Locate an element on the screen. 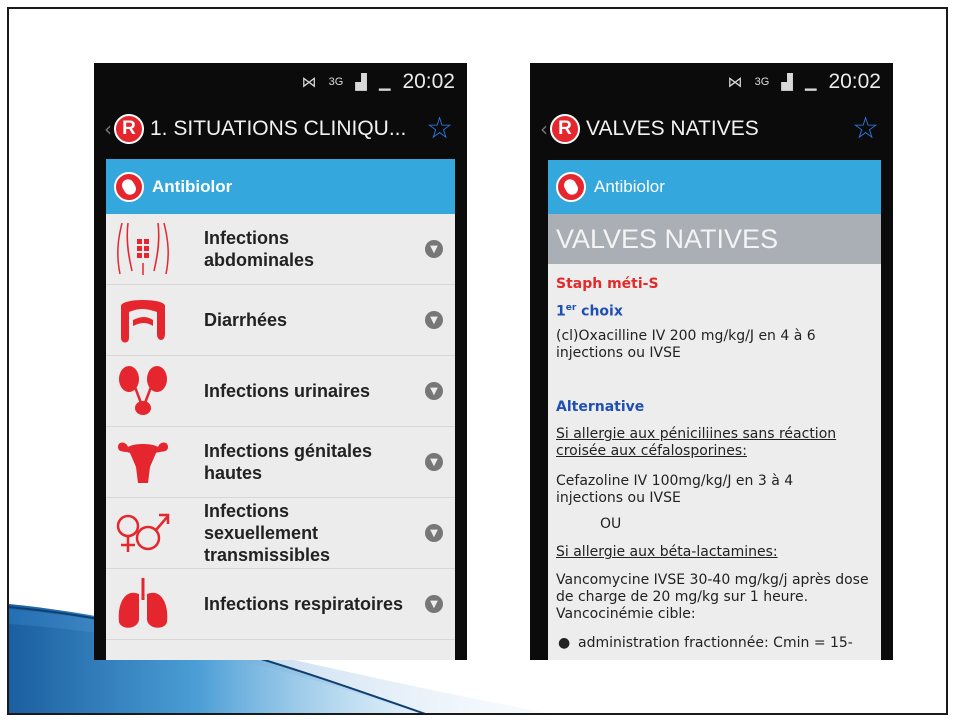  bullet-item: ● administration fractionnée: Cmin = 15- is located at coordinates (715, 643).